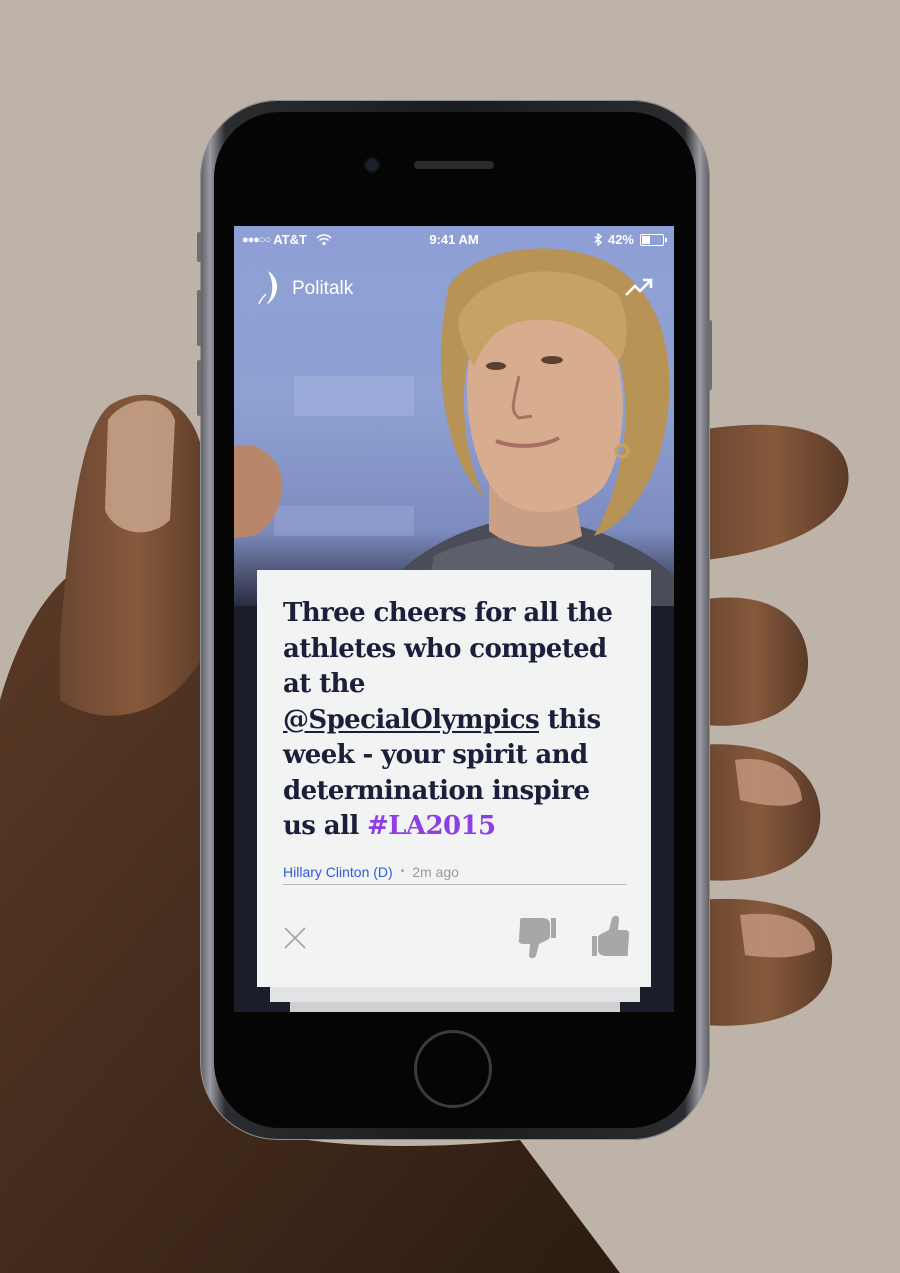 Image resolution: width=900 pixels, height=1273 pixels. I want to click on close-icon, so click(295, 938).